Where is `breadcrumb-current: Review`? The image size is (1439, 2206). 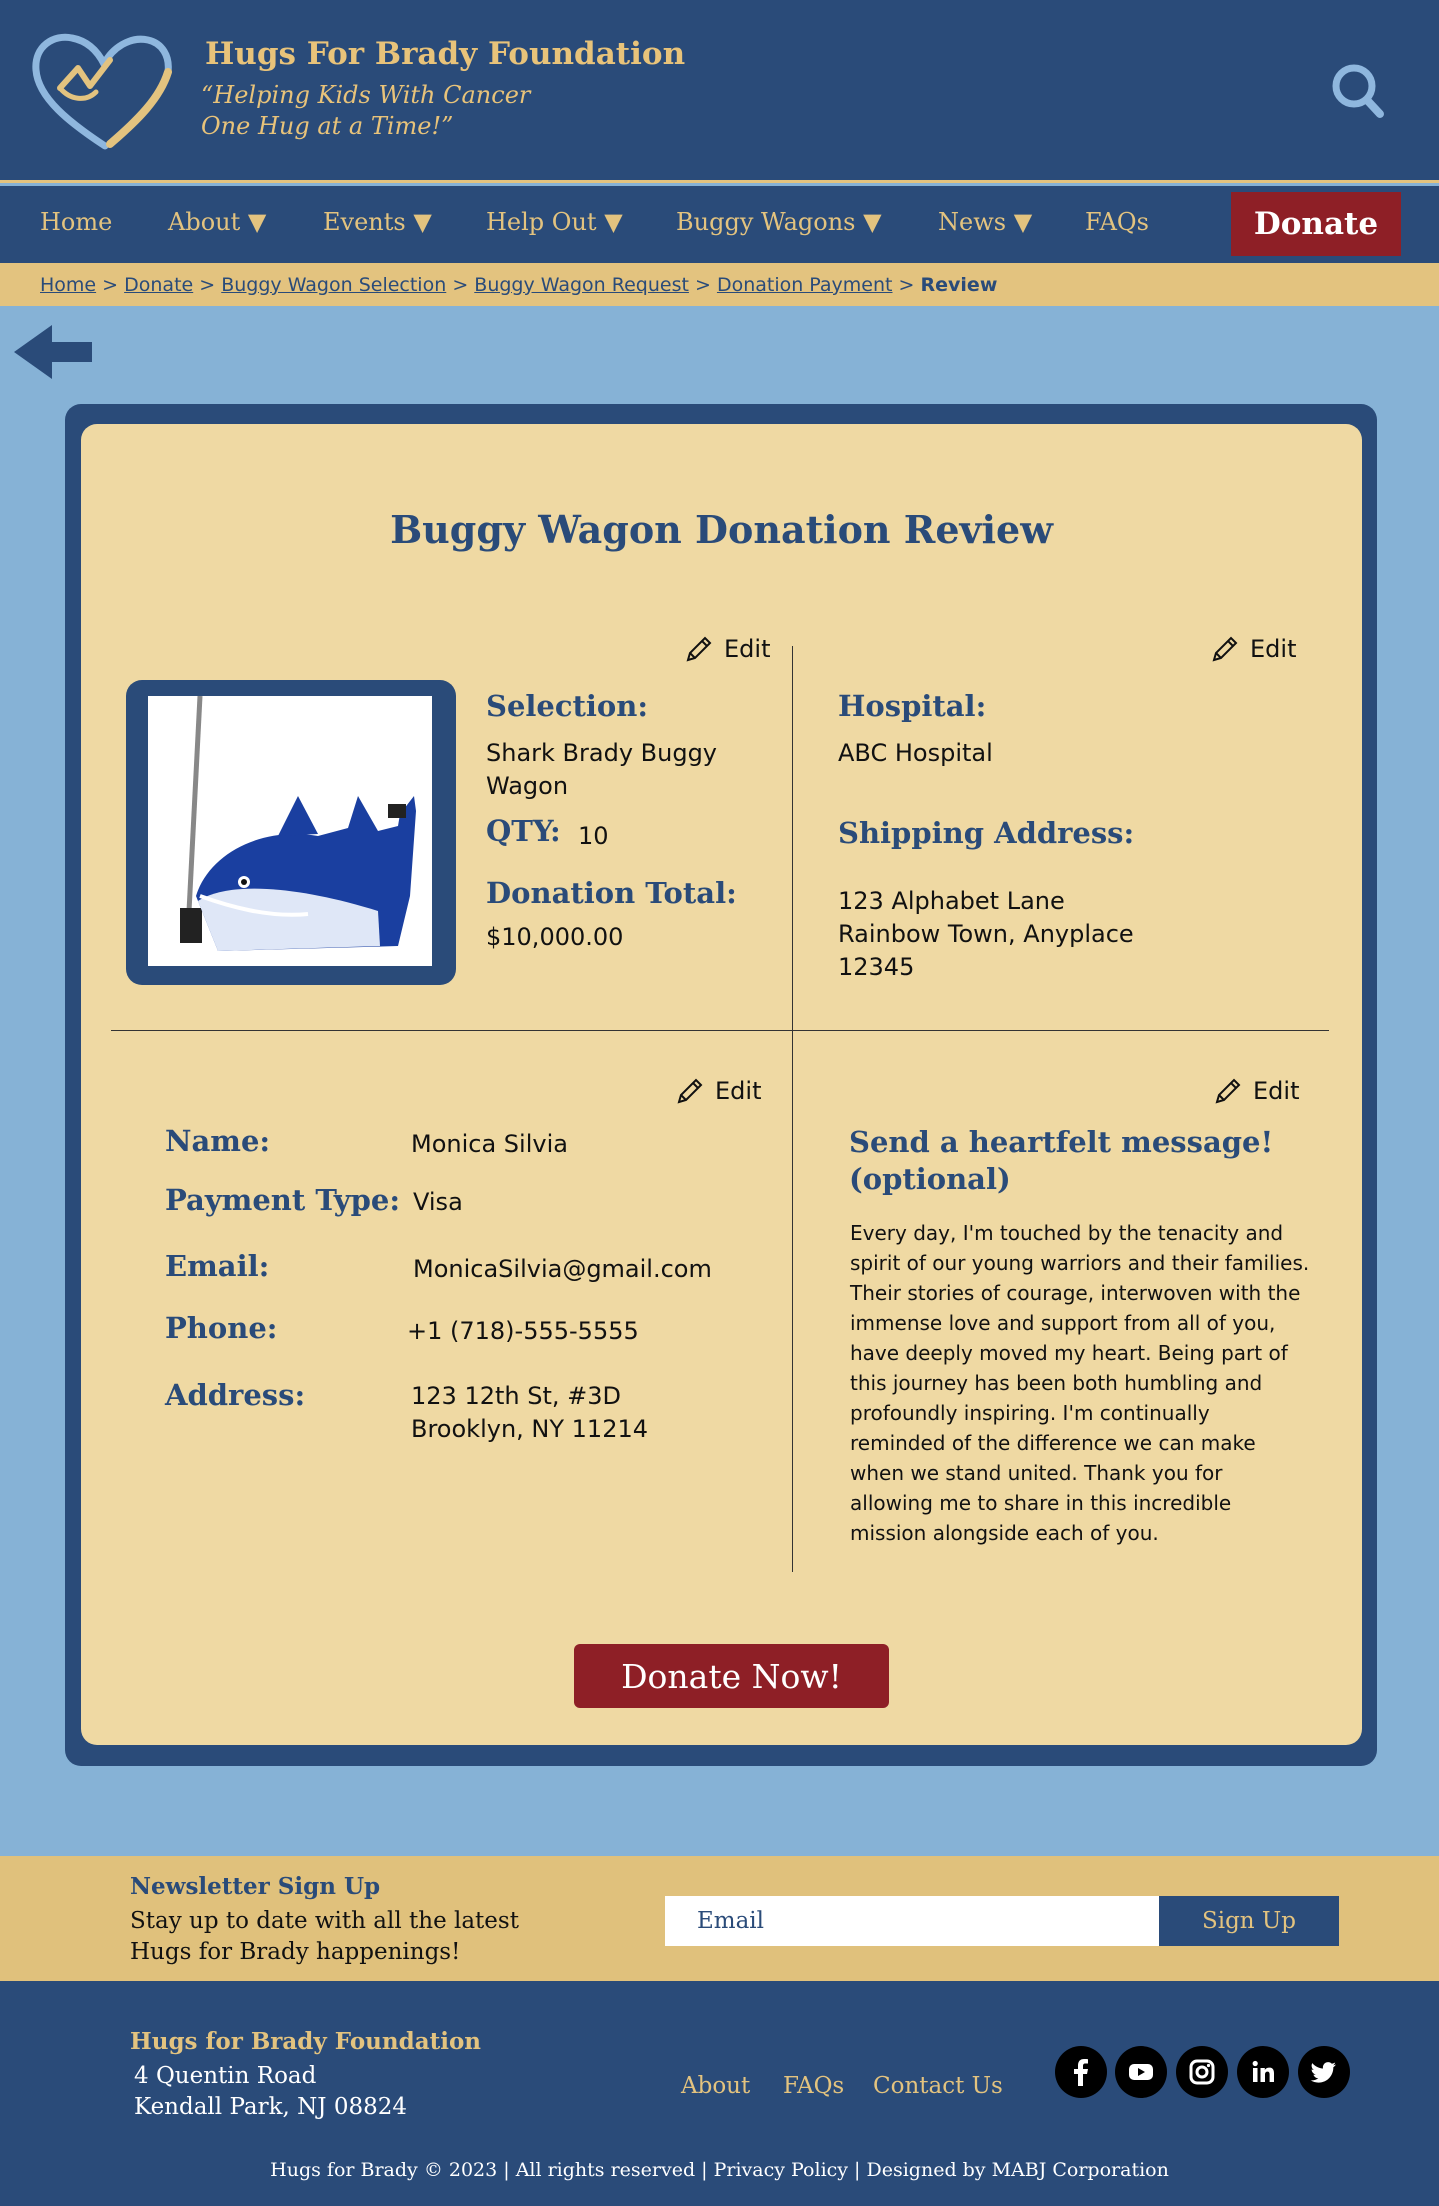
breadcrumb-current: Review is located at coordinates (959, 285).